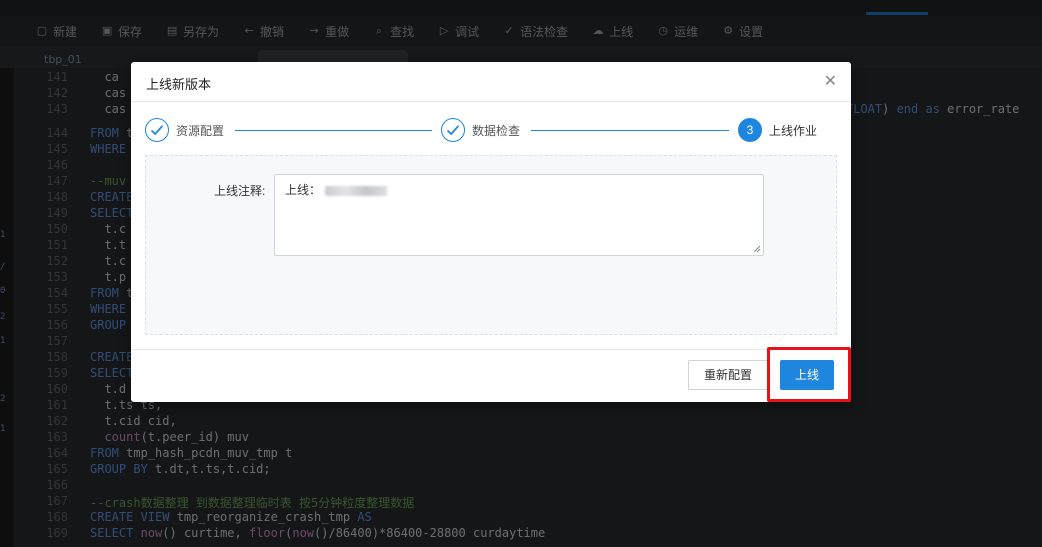 The width and height of the screenshot is (1042, 547). I want to click on step-label-data-check: 数据检查, so click(496, 131).